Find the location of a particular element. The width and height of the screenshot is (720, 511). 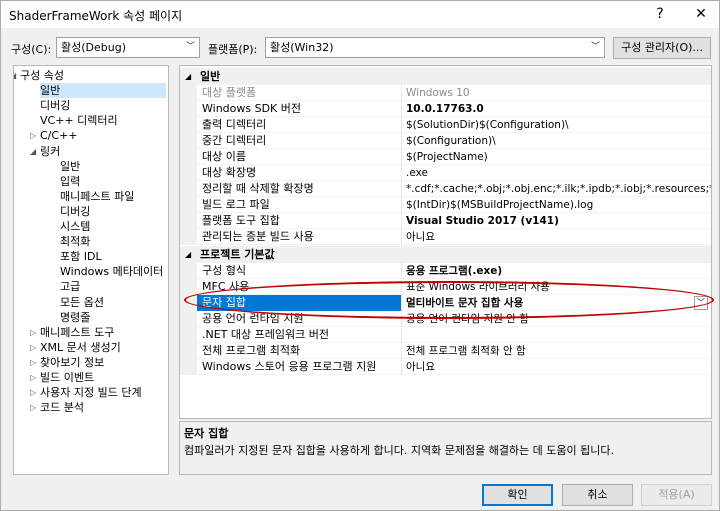

property-value: .exe is located at coordinates (558, 173).